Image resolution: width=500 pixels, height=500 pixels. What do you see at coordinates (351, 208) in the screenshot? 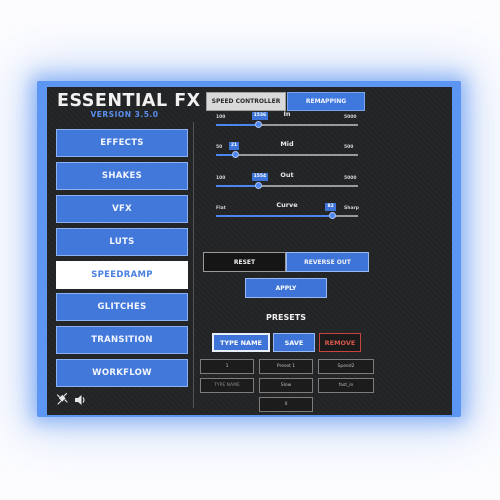
I see `slider-max-label: Sharp` at bounding box center [351, 208].